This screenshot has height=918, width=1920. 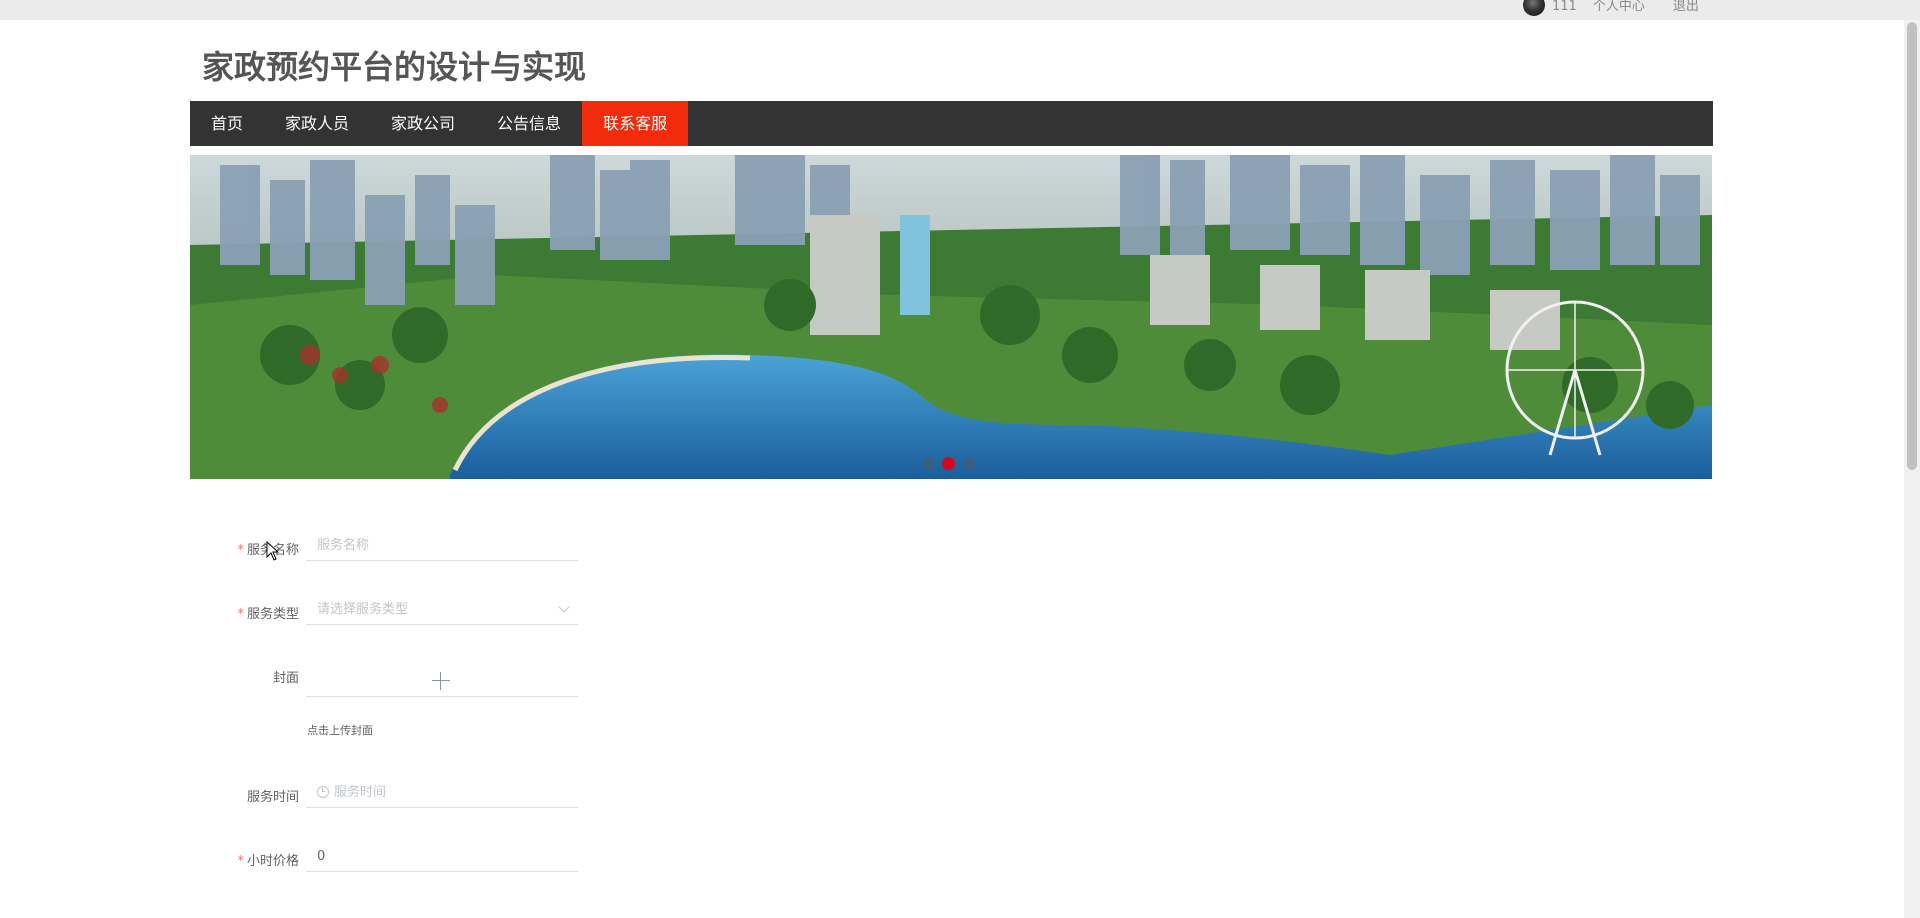 I want to click on service-type-select: 请选择服务类型, so click(x=442, y=610).